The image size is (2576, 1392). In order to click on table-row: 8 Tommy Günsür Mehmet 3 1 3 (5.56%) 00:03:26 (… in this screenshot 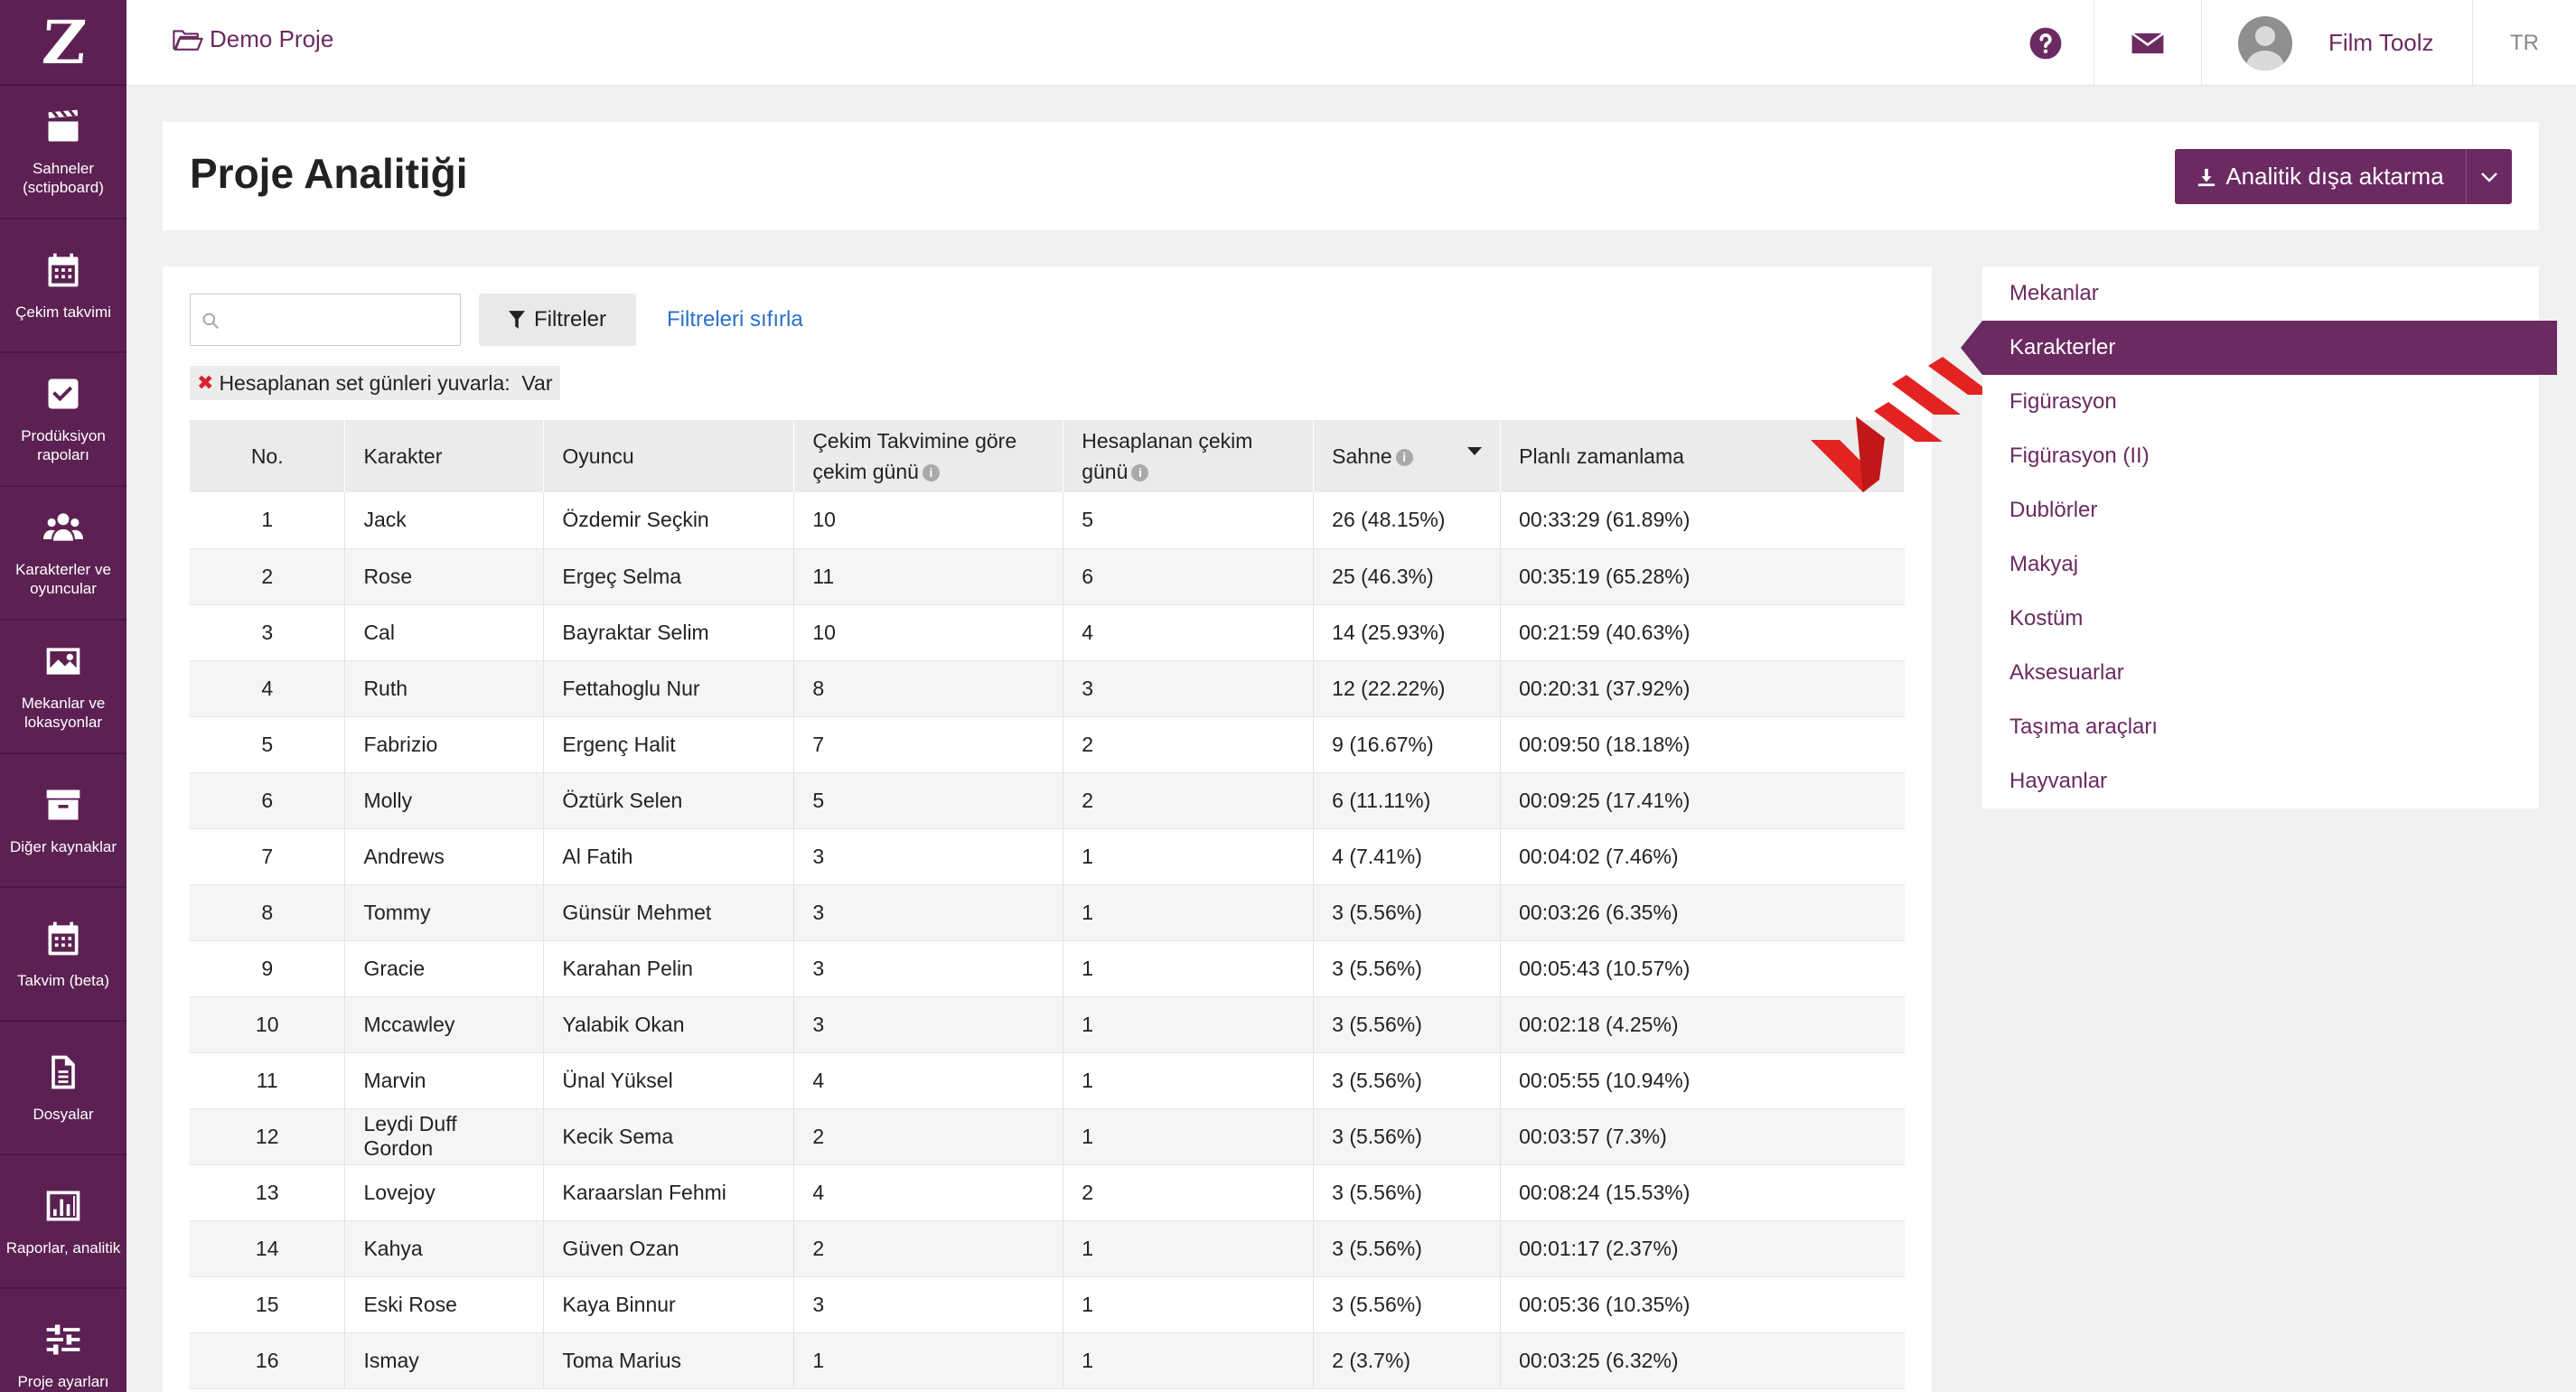, I will do `click(1047, 912)`.